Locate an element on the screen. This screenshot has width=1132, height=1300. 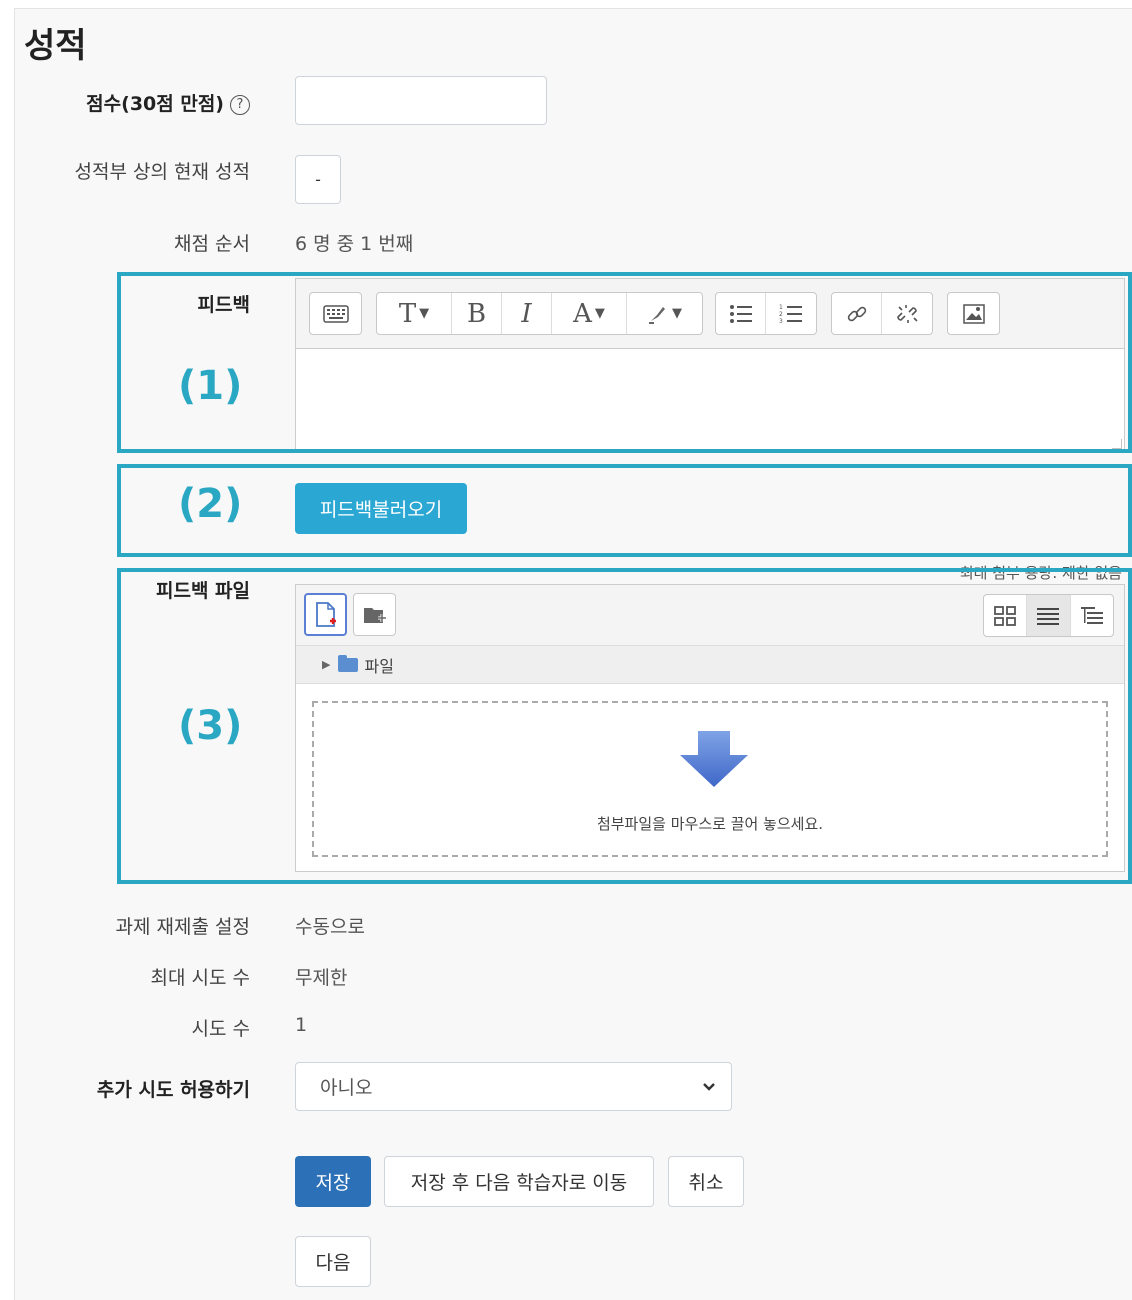
attempts-value: 1 is located at coordinates (301, 1025).